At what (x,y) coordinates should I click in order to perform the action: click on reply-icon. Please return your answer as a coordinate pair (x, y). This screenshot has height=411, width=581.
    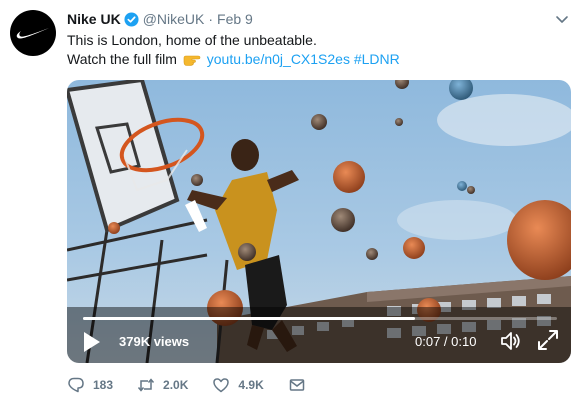
    Looking at the image, I should click on (76, 385).